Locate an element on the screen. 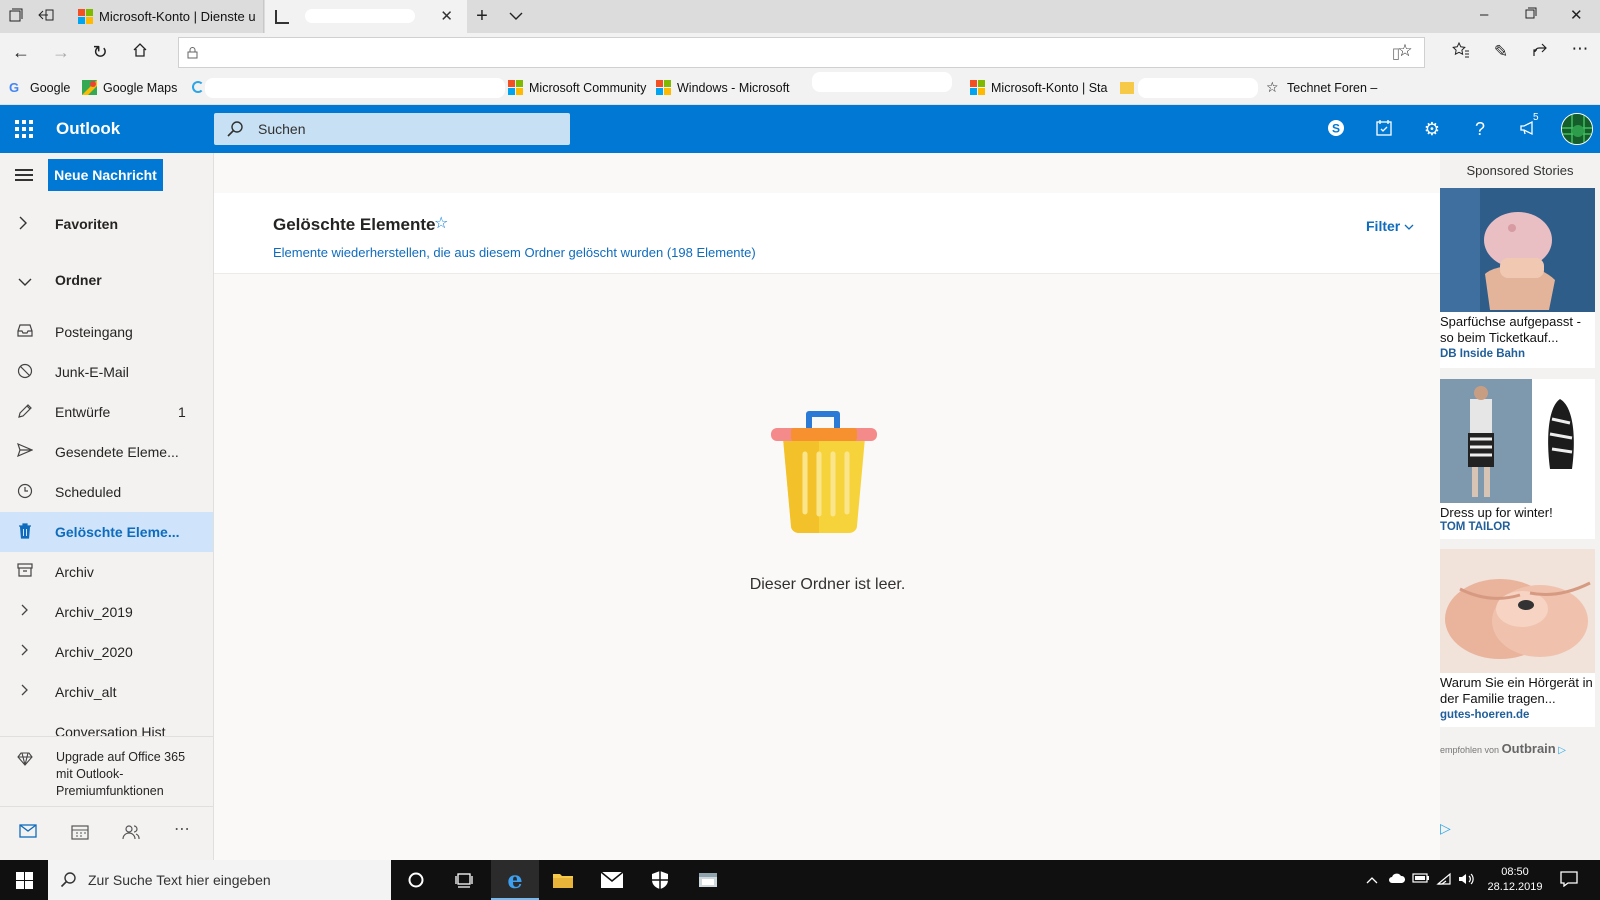 The height and width of the screenshot is (900, 1600). forward-icon: → is located at coordinates (61, 52).